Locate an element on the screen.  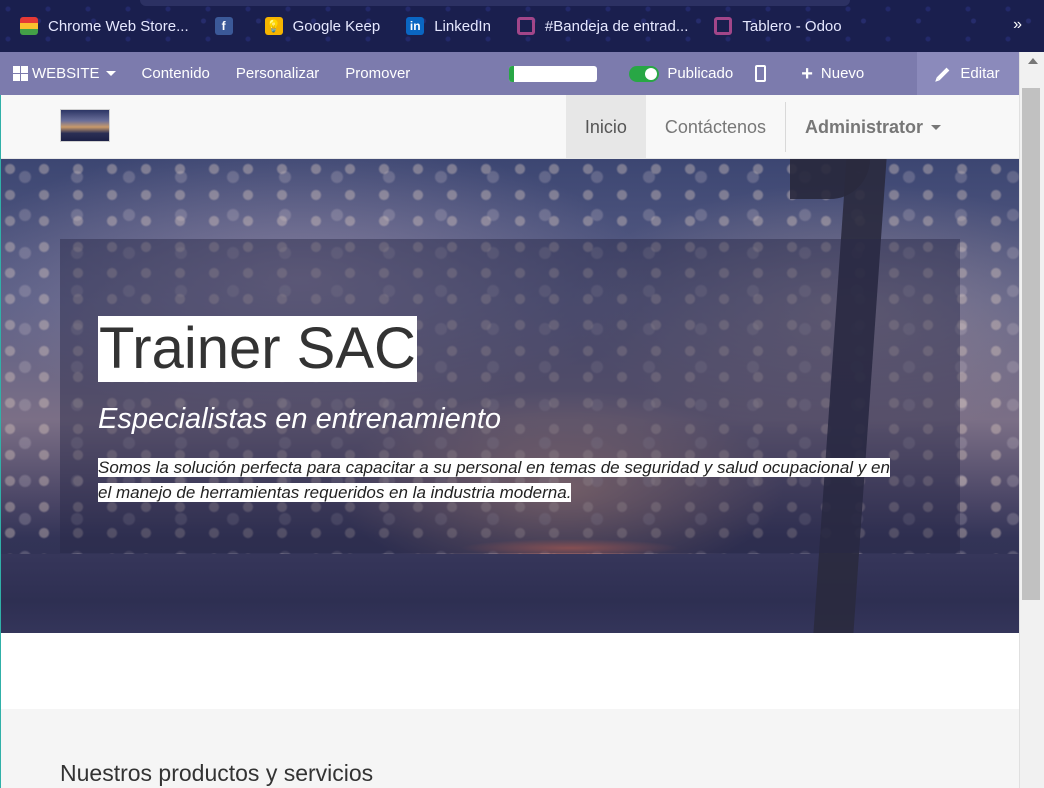
linkedin-icon: in is located at coordinates (415, 26).